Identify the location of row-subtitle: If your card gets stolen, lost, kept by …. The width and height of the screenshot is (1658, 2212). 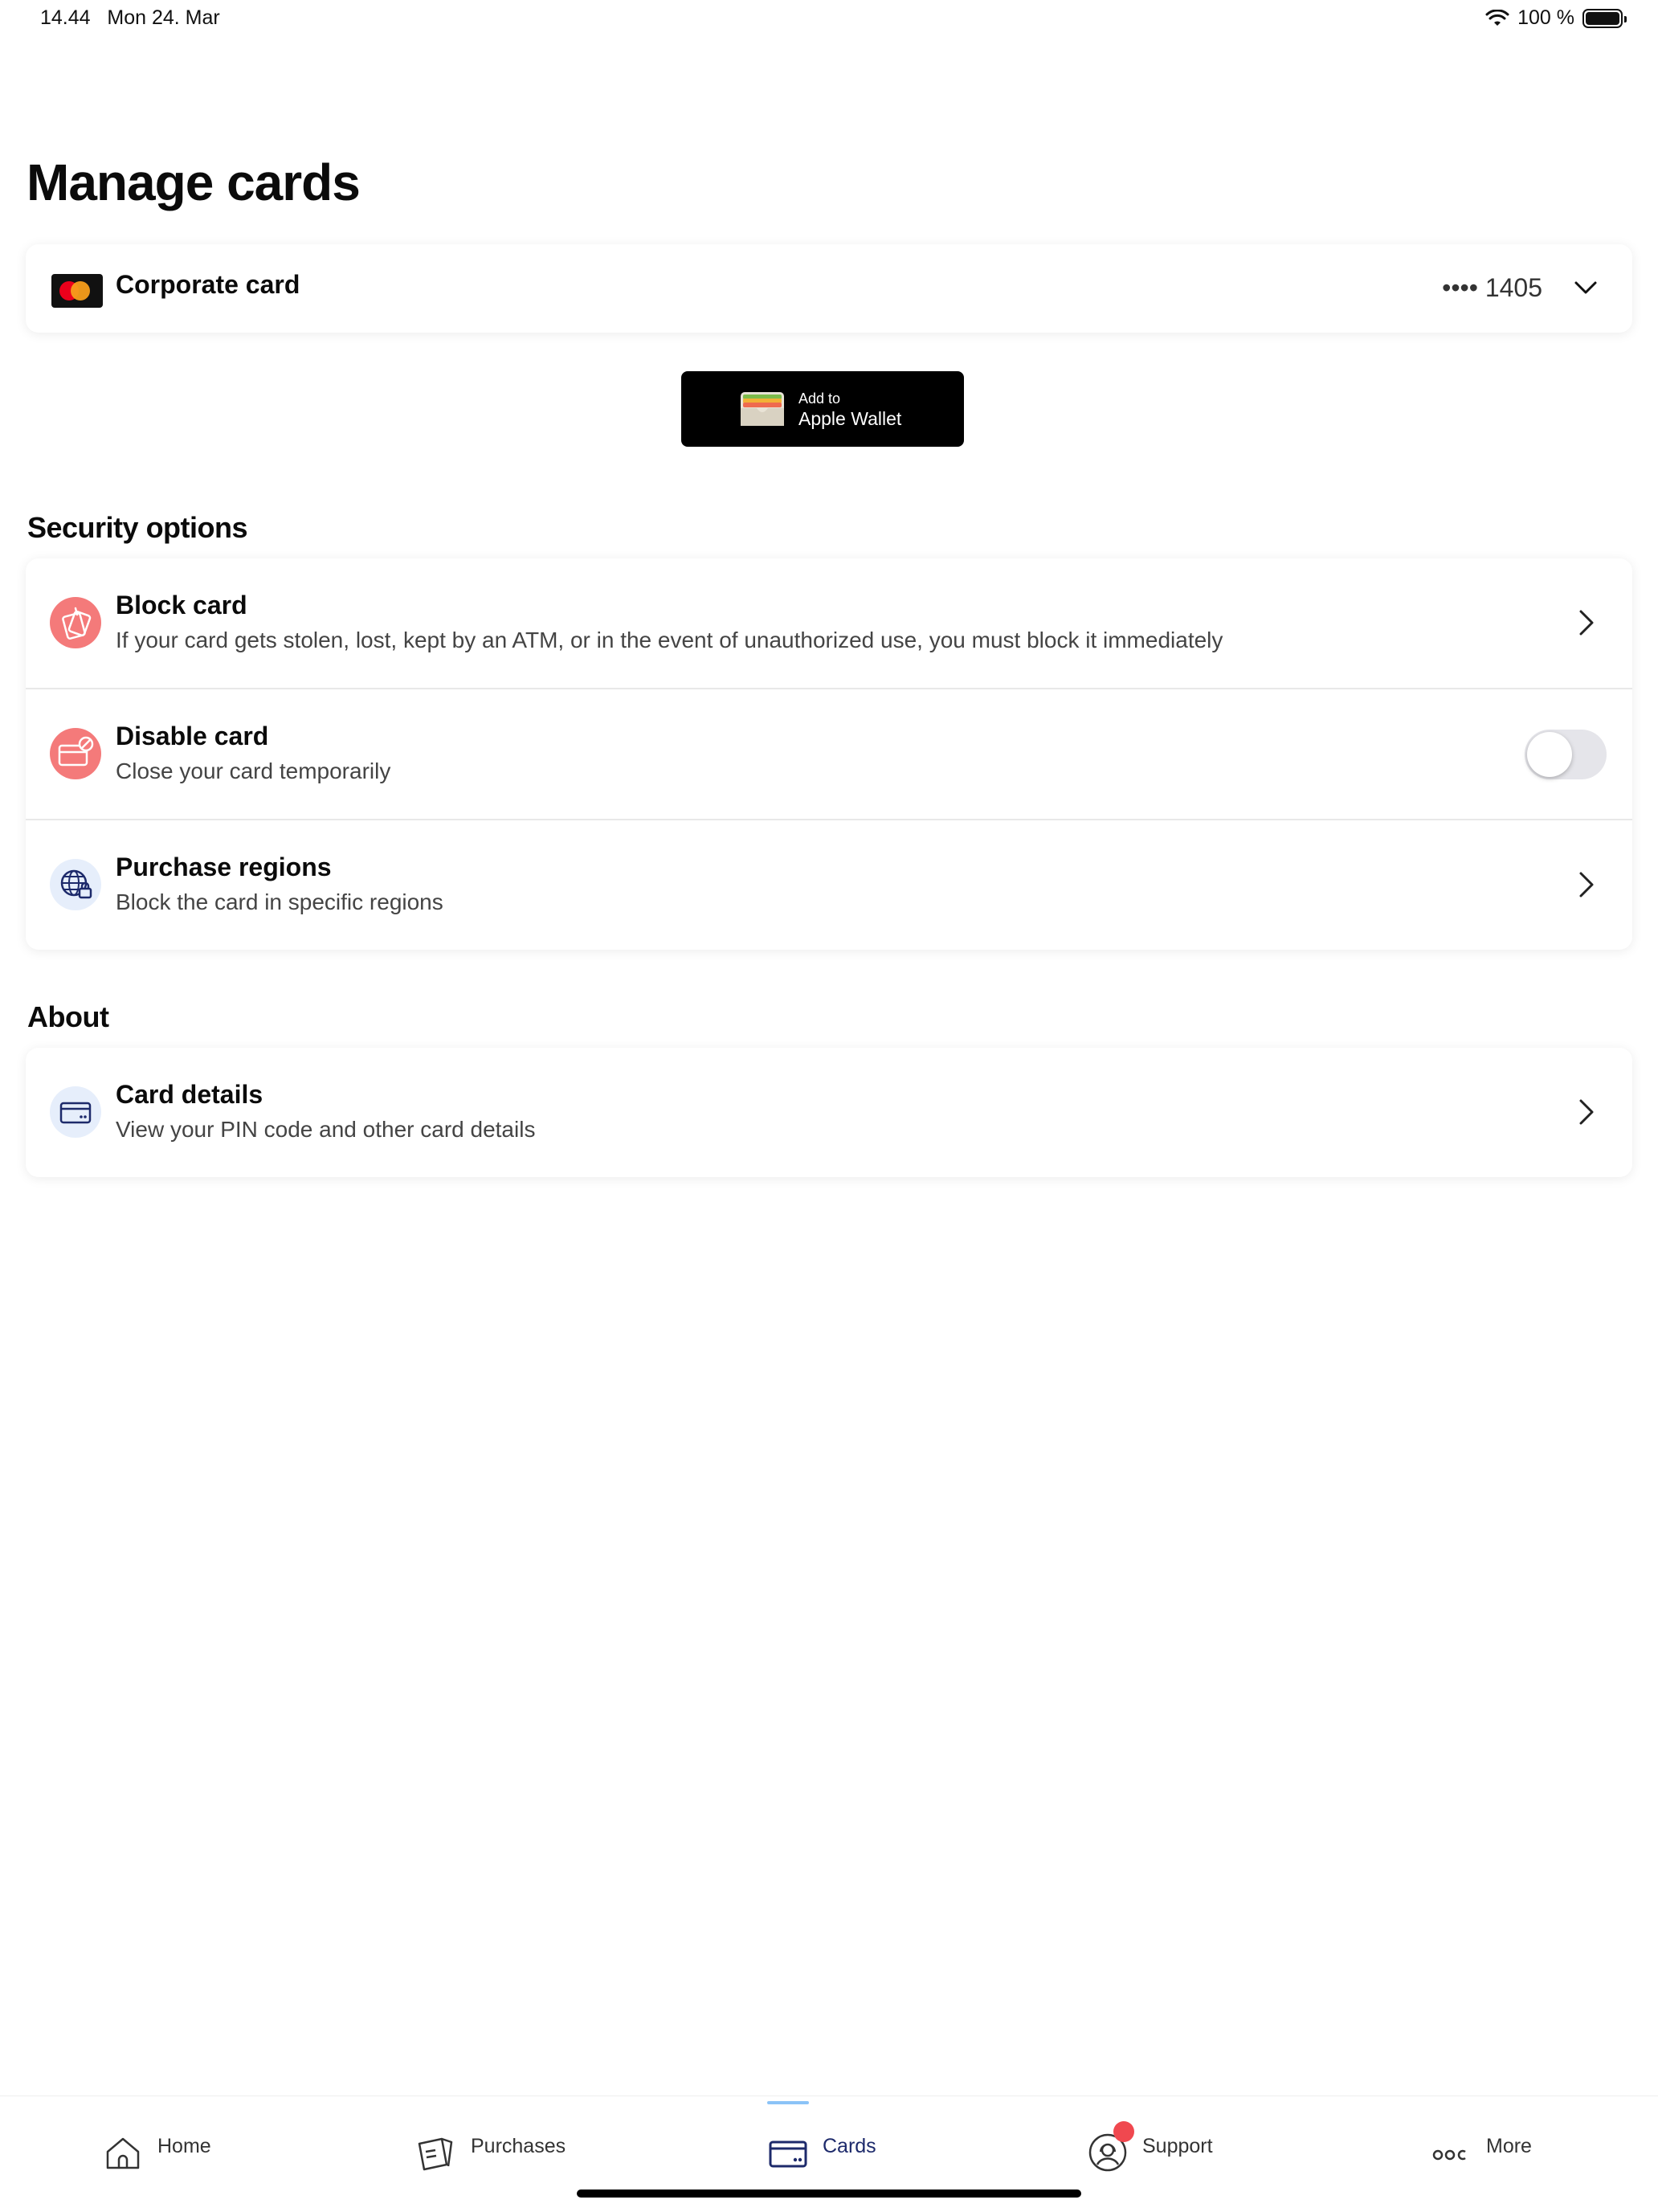
(669, 640).